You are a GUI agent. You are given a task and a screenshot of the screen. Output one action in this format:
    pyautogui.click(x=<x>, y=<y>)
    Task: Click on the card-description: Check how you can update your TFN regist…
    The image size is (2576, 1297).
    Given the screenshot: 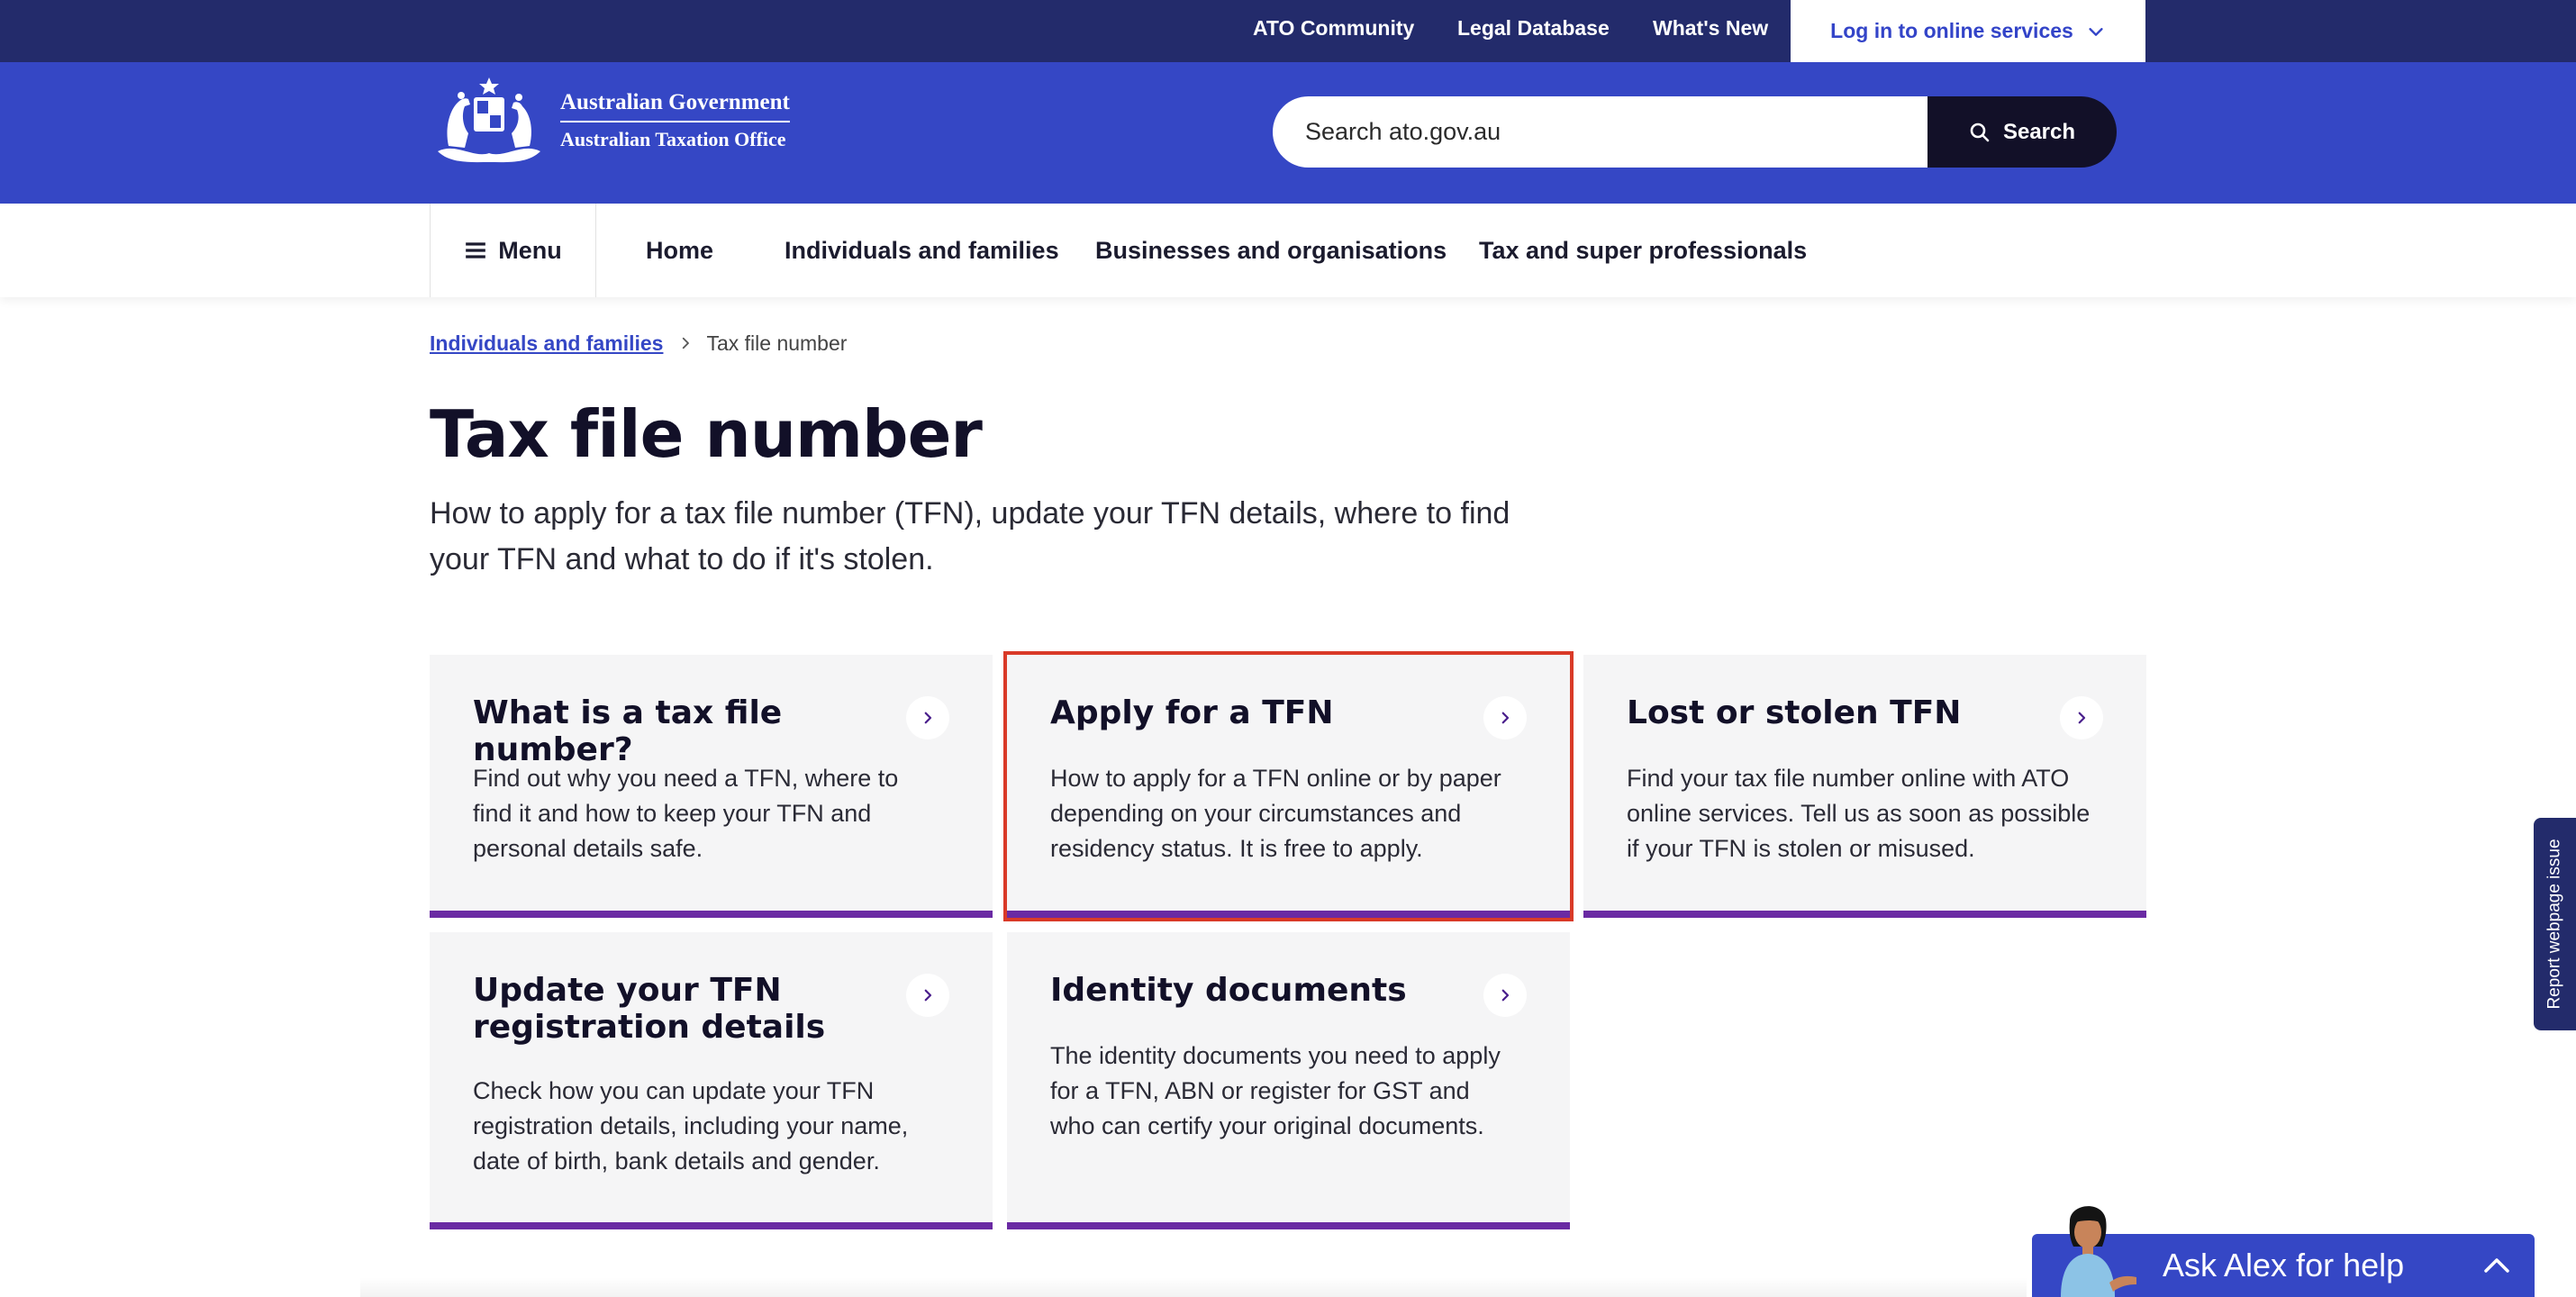 What is the action you would take?
    pyautogui.click(x=691, y=1126)
    